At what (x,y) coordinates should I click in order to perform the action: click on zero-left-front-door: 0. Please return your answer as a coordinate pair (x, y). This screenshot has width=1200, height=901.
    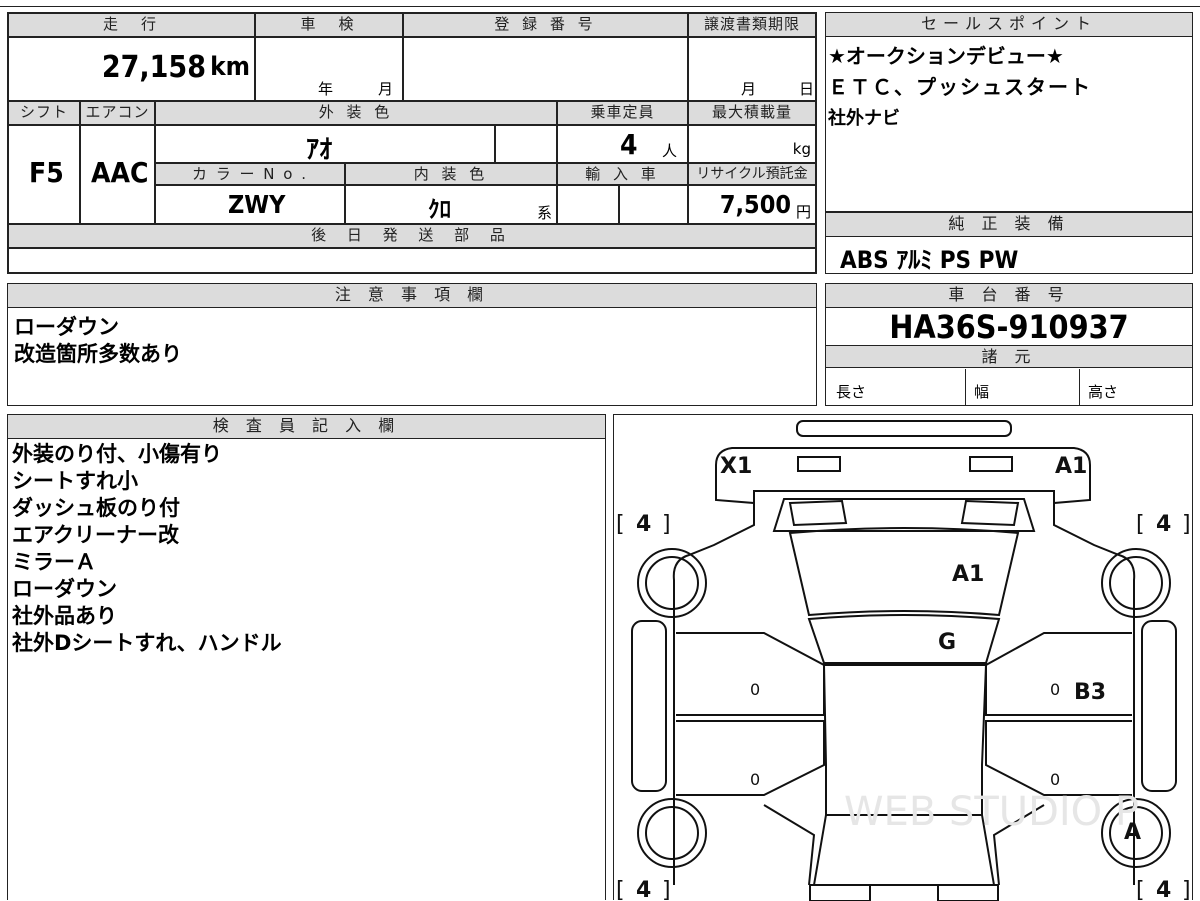
    Looking at the image, I should click on (755, 689).